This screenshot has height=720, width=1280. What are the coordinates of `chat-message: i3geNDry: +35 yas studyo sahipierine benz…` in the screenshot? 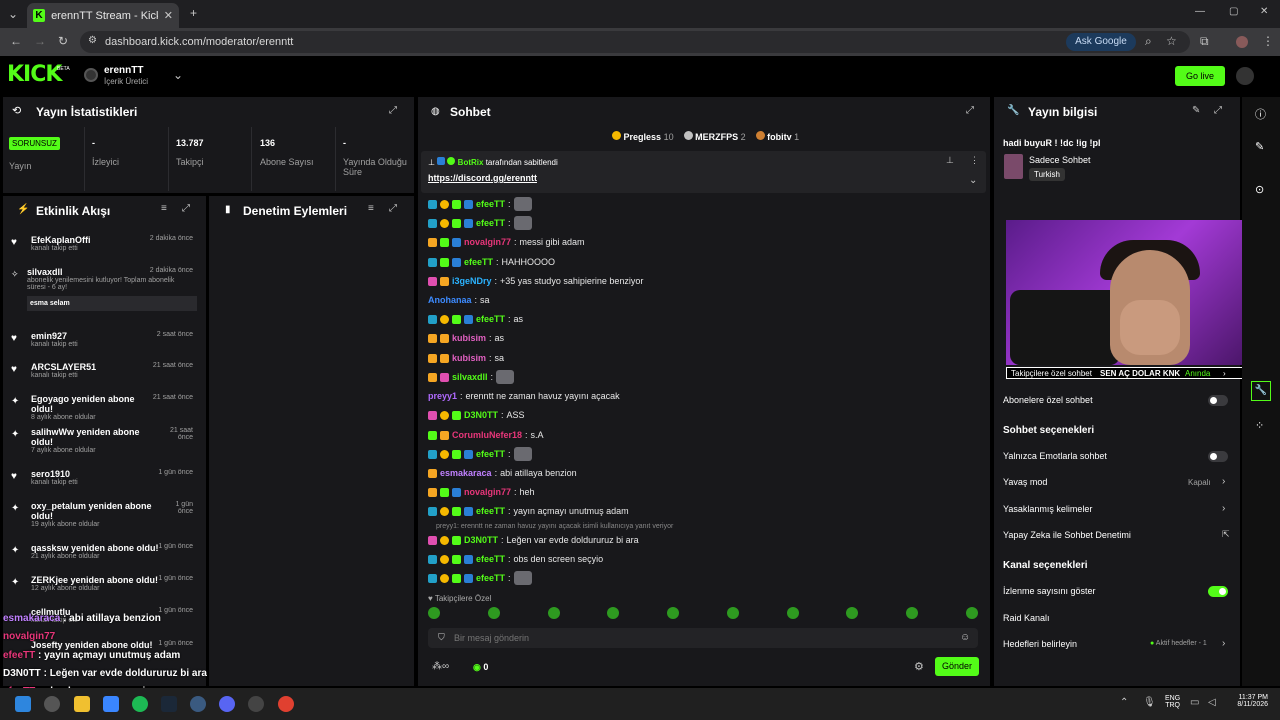 It's located at (535, 281).